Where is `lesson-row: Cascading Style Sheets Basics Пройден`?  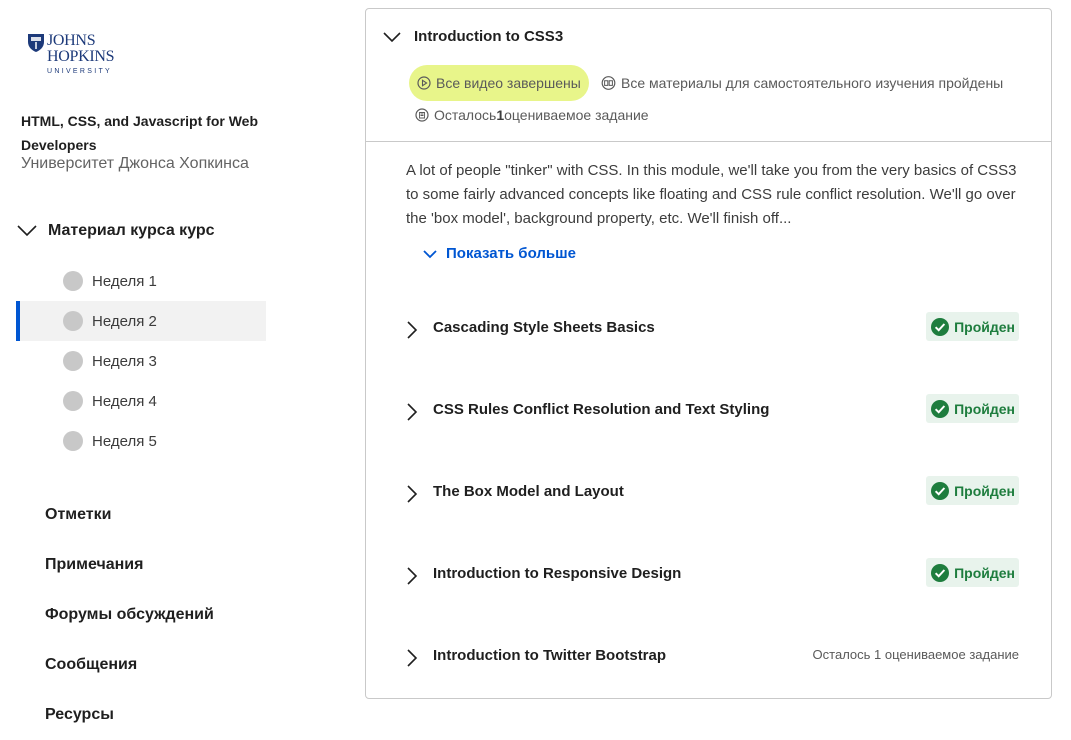
lesson-row: Cascading Style Sheets Basics Пройден is located at coordinates (710, 327).